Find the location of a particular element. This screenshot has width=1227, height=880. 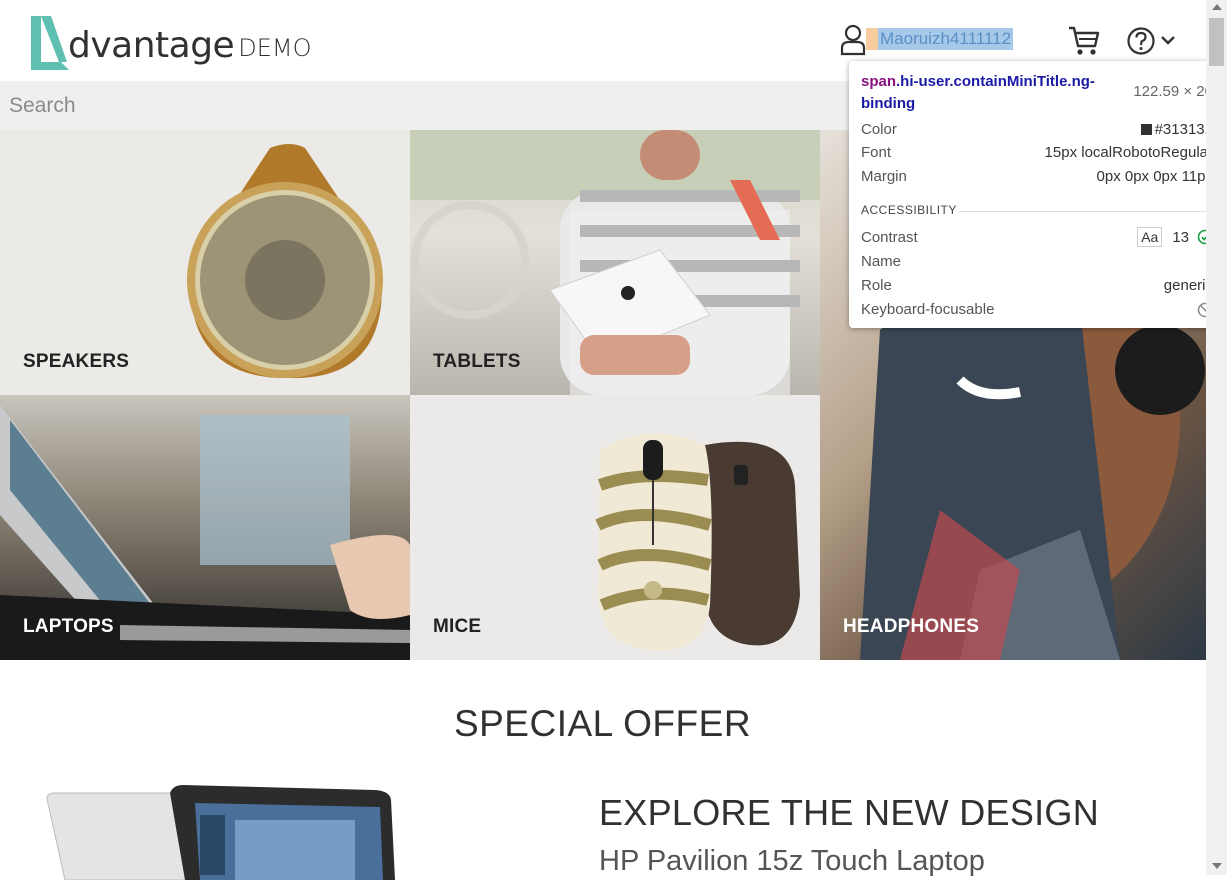

inspector-row-contrast: Contrast Aa 13 is located at coordinates (1037, 238).